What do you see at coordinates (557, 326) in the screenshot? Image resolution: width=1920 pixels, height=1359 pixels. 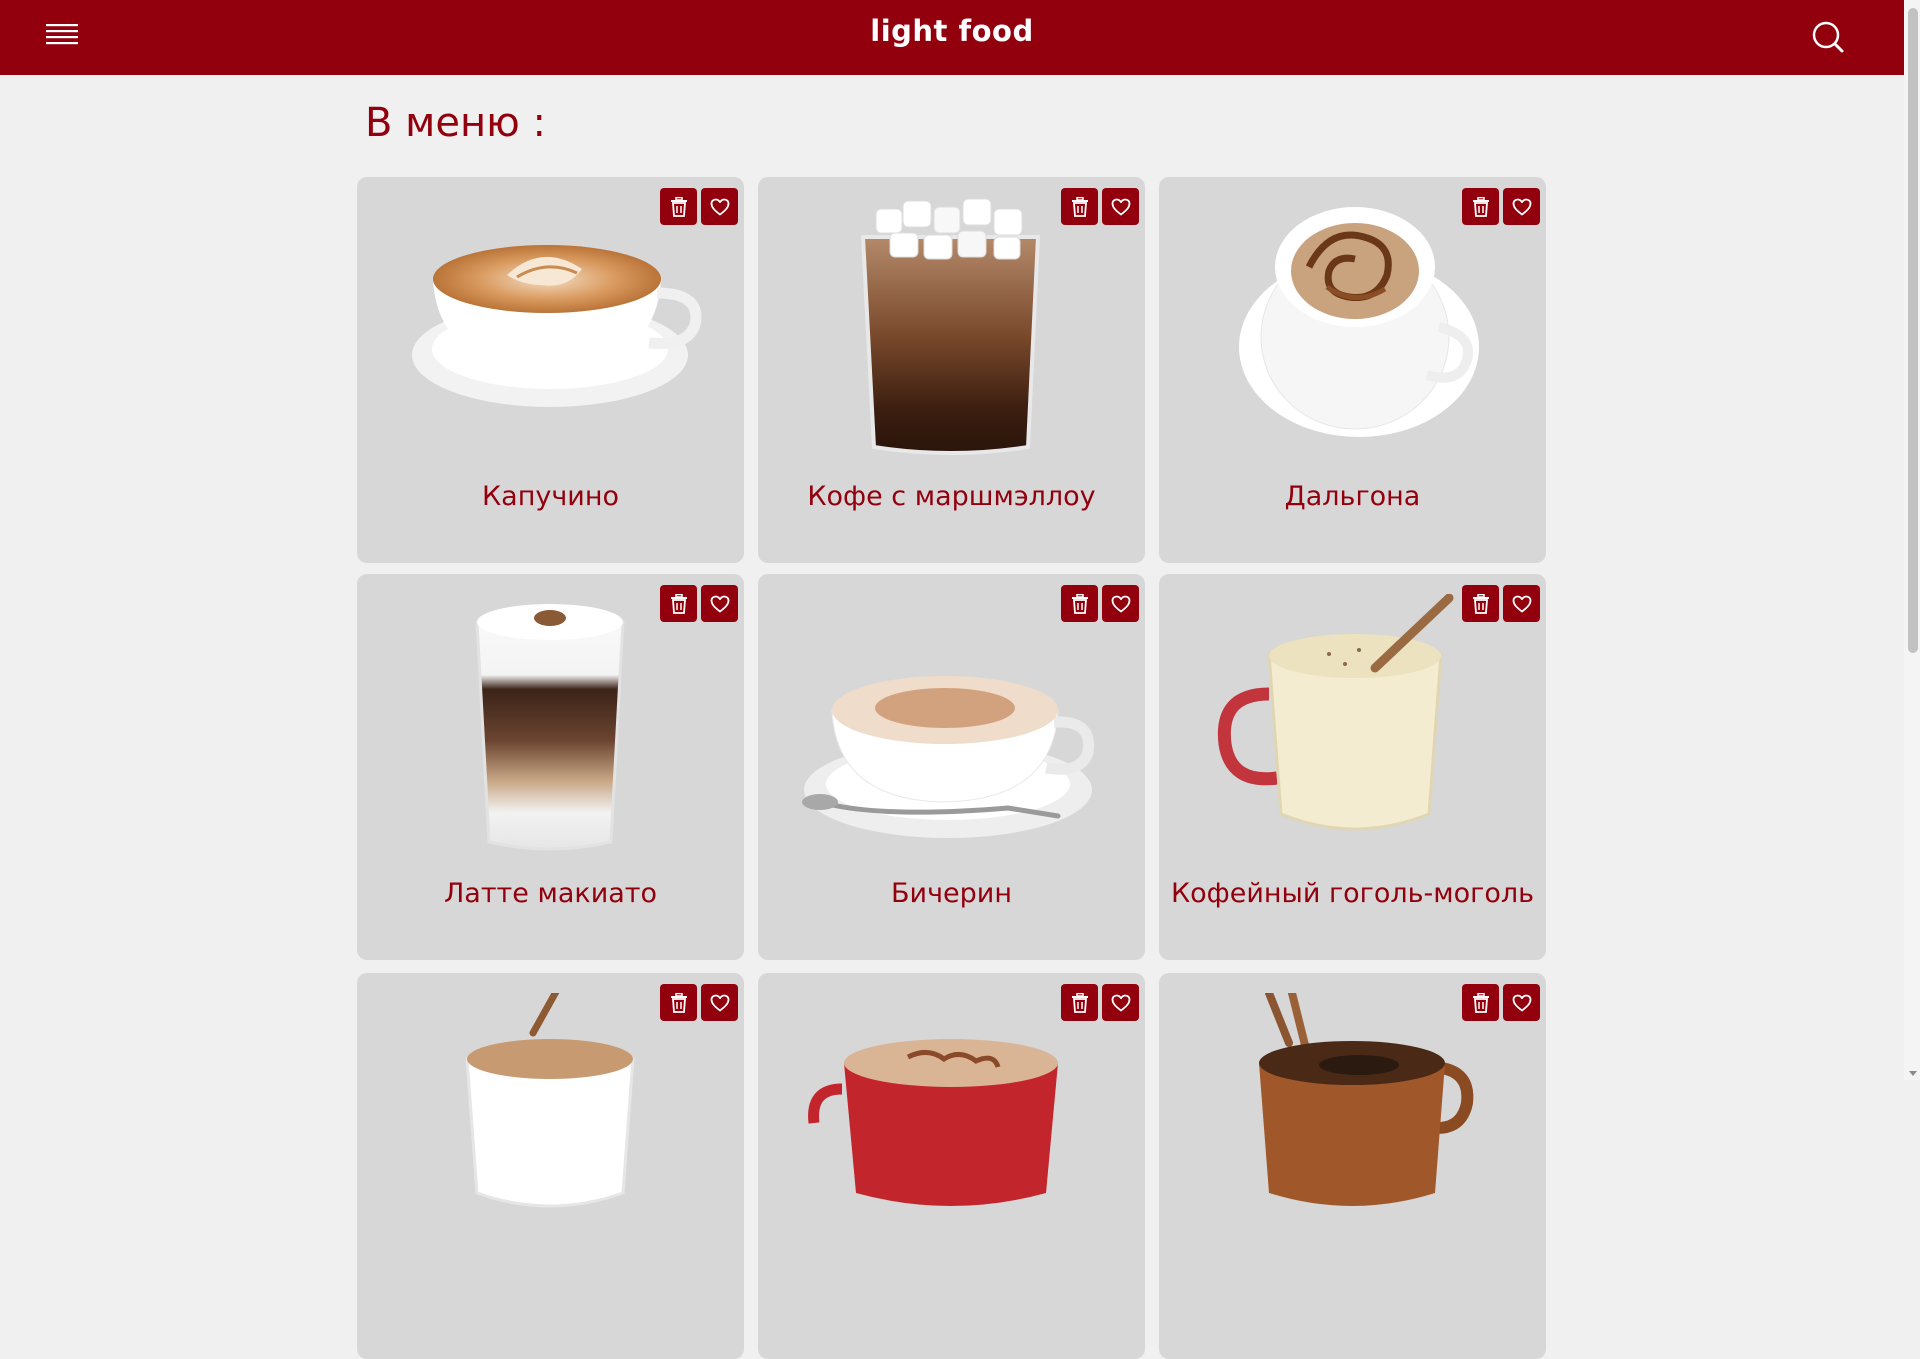 I see `cappuccino-cup-image` at bounding box center [557, 326].